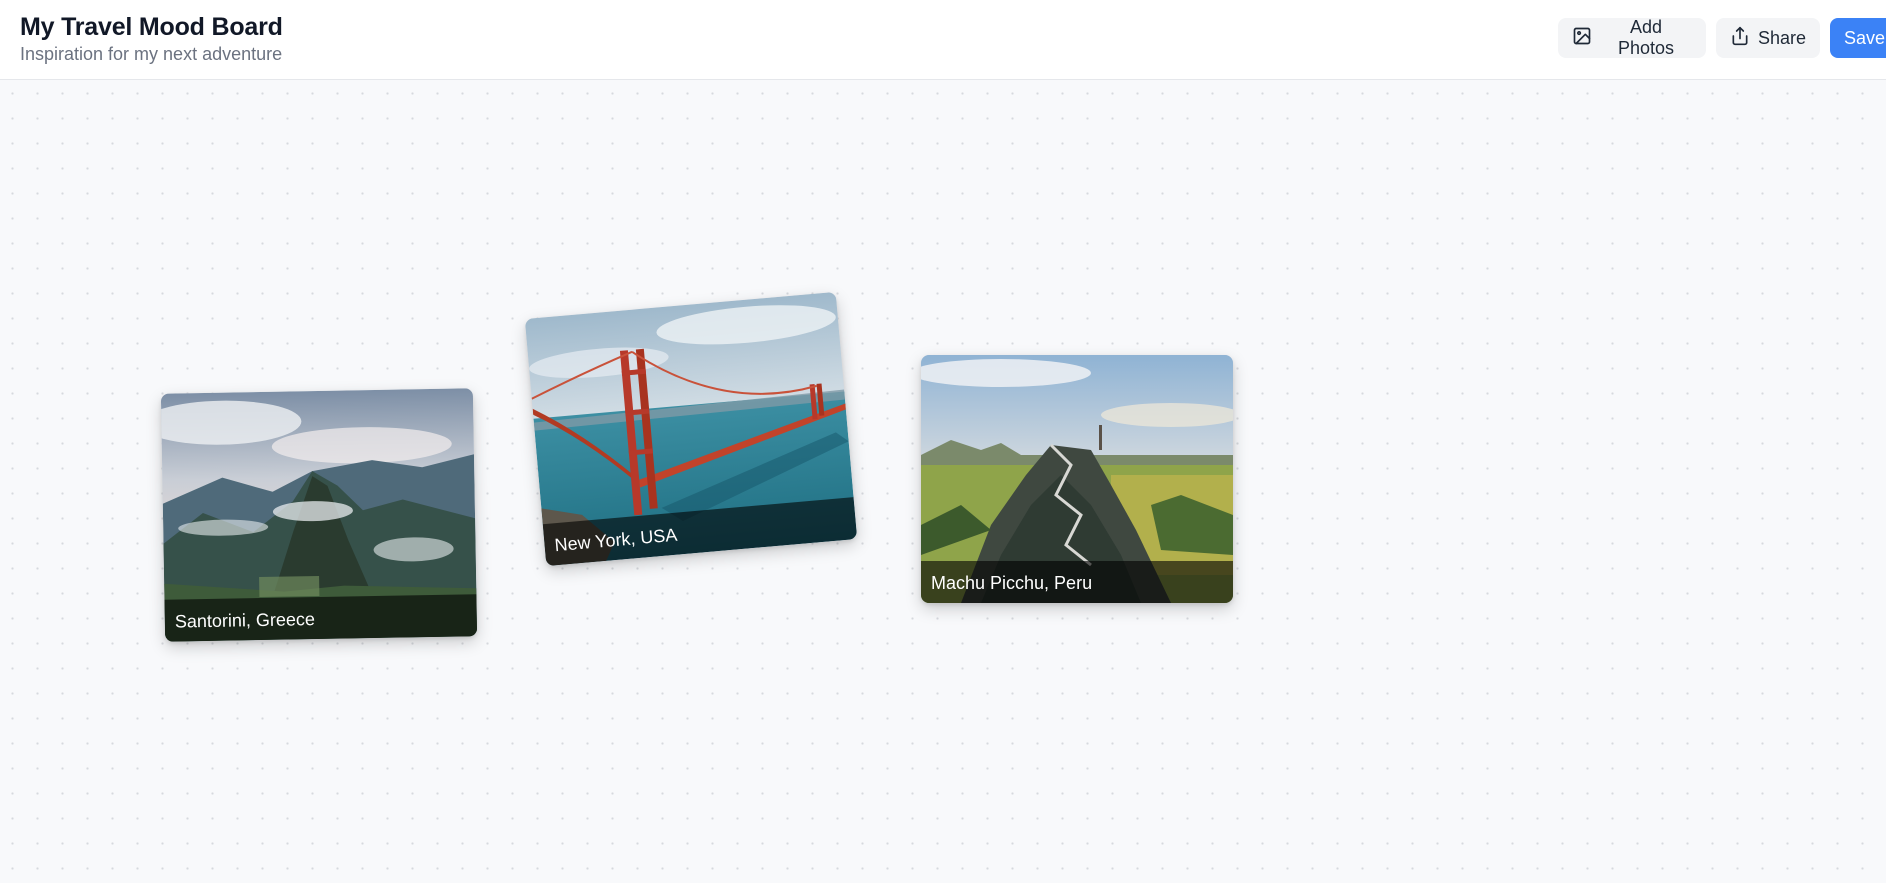 The image size is (1886, 883). What do you see at coordinates (1646, 37) in the screenshot?
I see `add-photos-label: Add Photos` at bounding box center [1646, 37].